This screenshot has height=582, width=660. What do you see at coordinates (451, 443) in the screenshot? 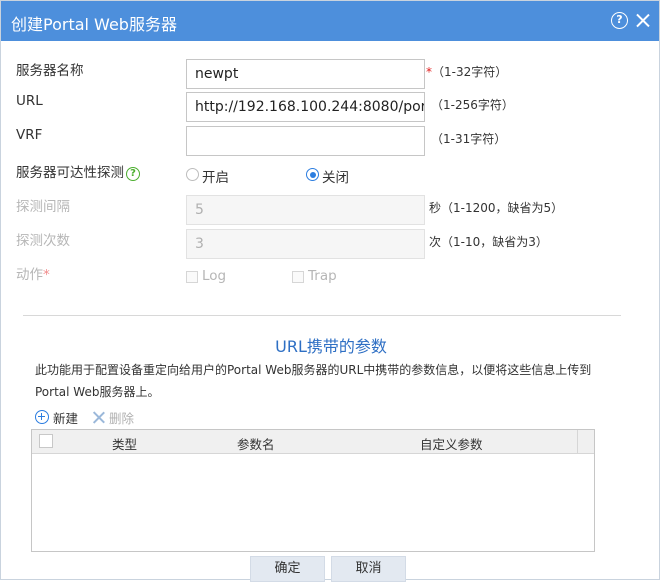
I see `column-header-custom-param: 自定义参数` at bounding box center [451, 443].